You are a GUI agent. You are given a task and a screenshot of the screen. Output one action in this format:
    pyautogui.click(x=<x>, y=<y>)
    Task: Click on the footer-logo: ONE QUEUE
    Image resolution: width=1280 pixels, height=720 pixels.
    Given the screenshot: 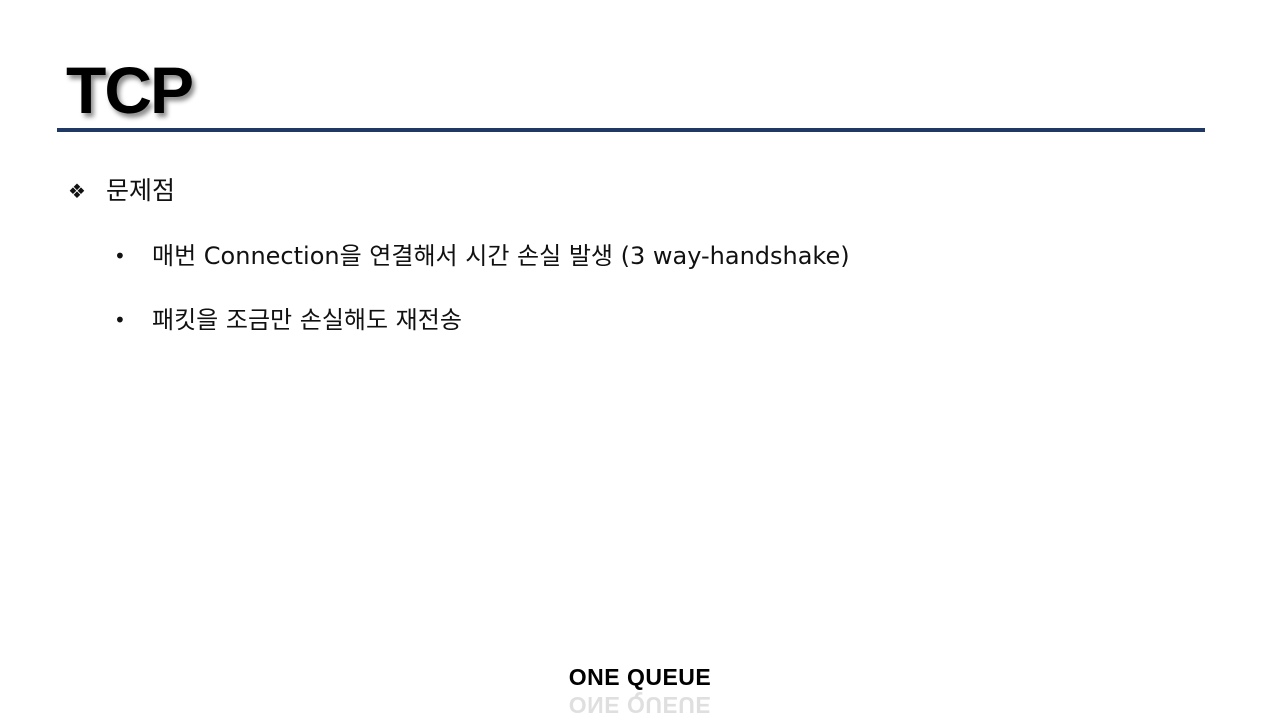 What is the action you would take?
    pyautogui.click(x=640, y=677)
    